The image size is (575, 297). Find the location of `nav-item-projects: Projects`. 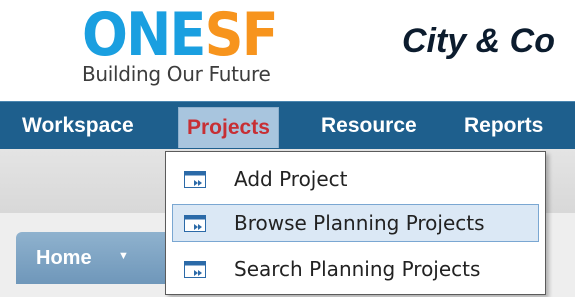

nav-item-projects: Projects is located at coordinates (228, 127).